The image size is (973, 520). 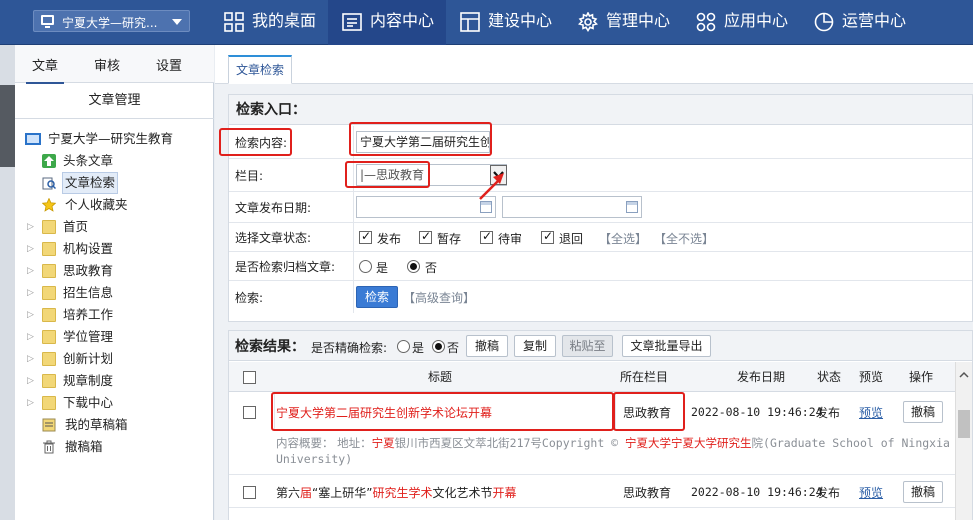 I want to click on exact-yes-radio, so click(x=403, y=346).